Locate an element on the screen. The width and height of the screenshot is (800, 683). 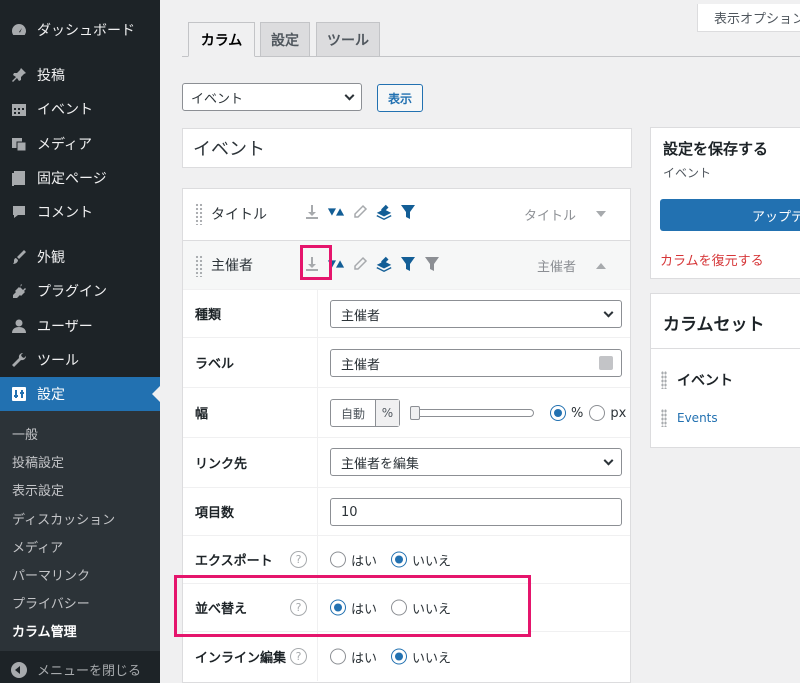
export-icon is located at coordinates (312, 212).